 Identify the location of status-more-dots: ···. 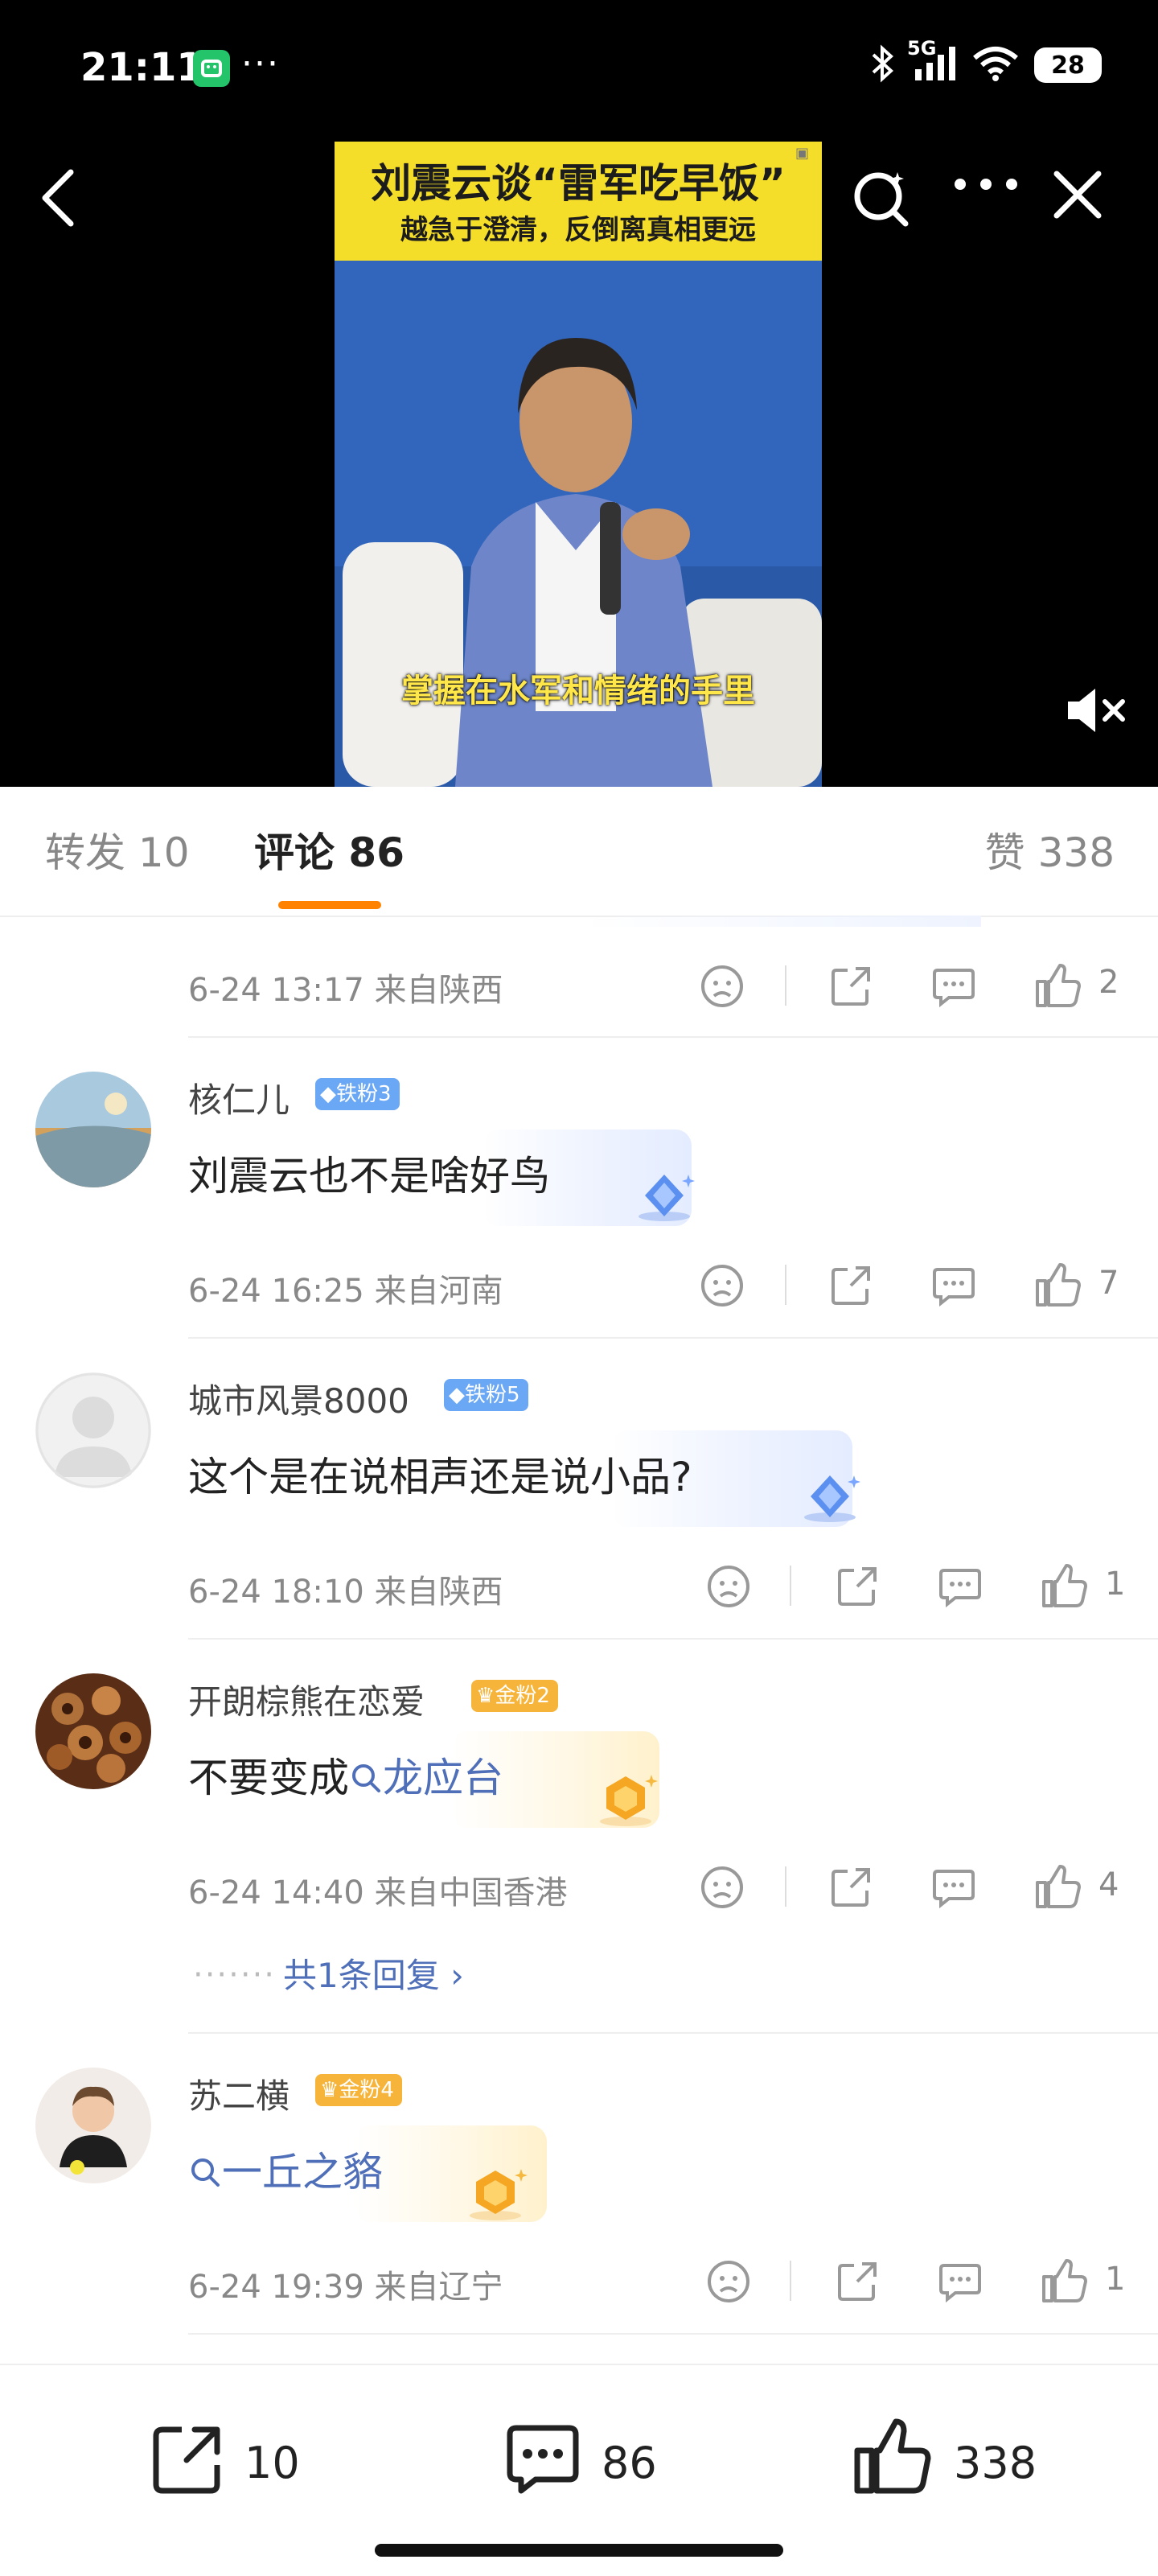
(260, 63).